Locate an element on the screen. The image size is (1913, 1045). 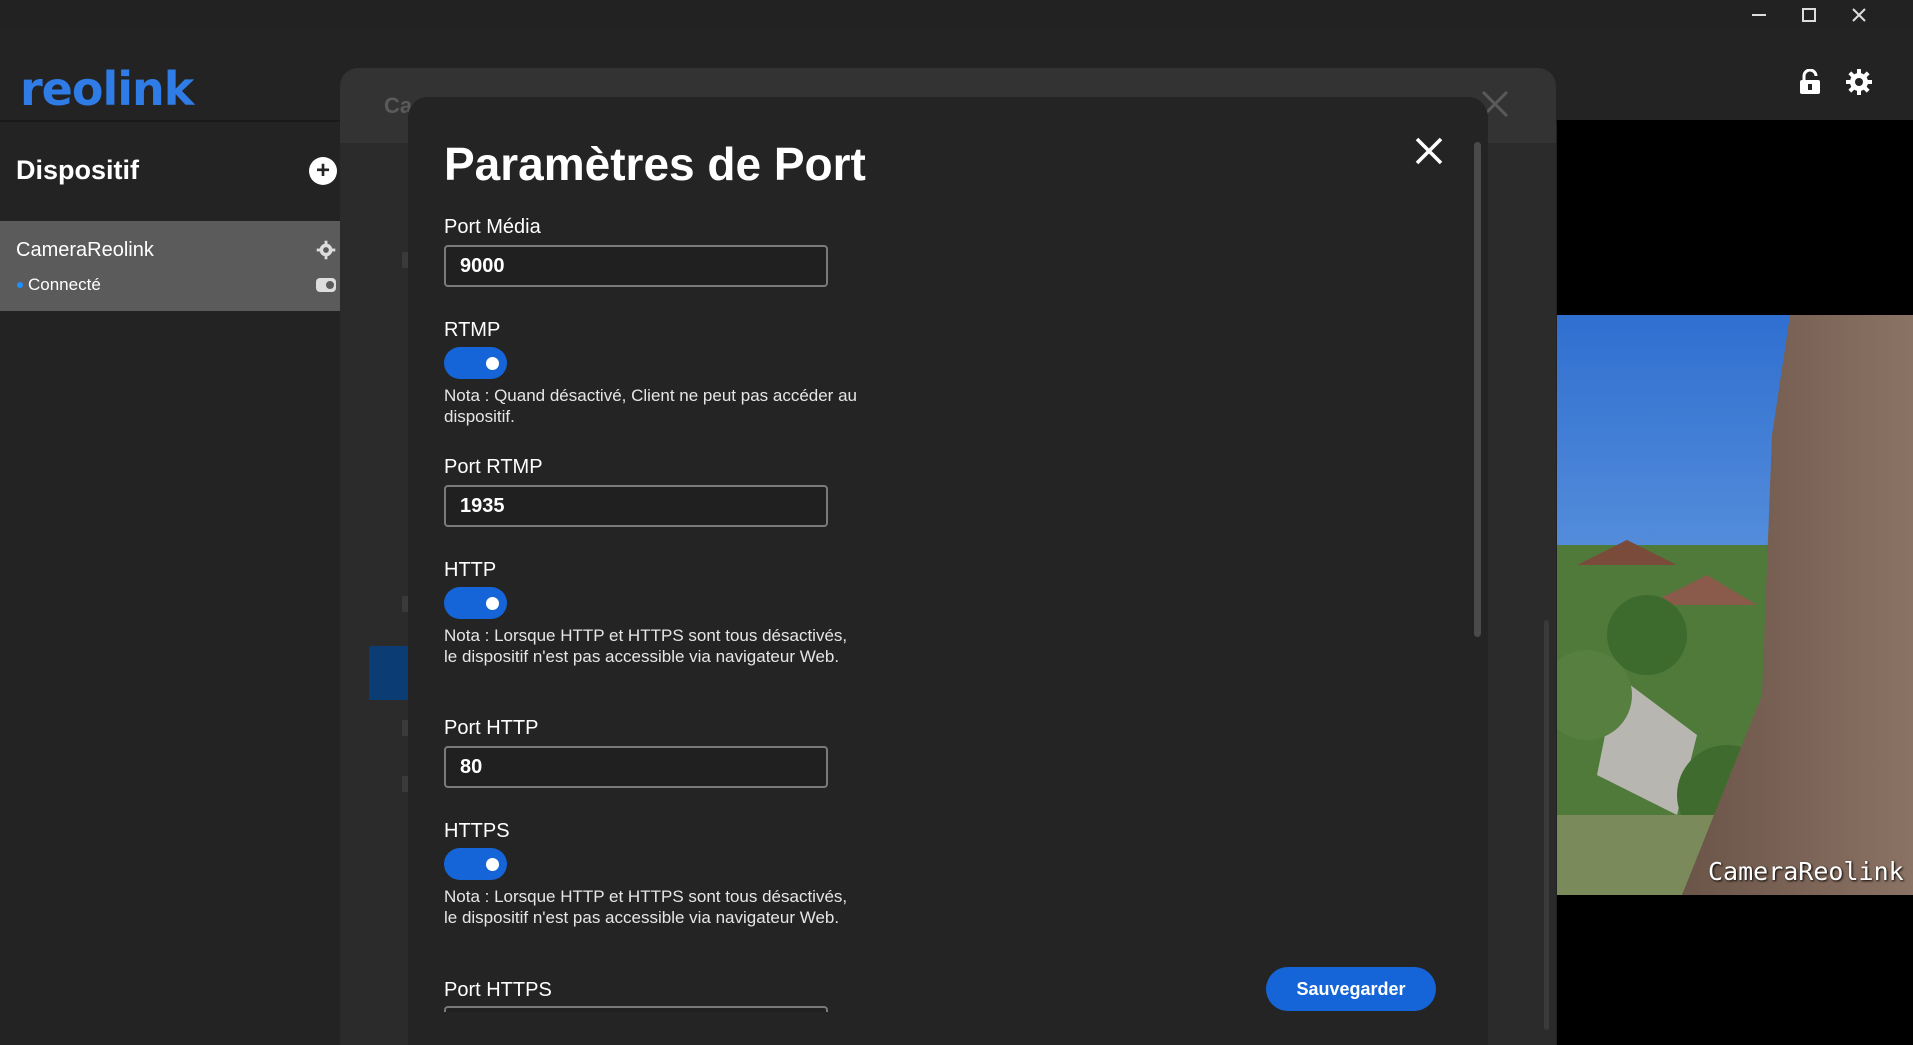
http-label: HTTP is located at coordinates (470, 570).